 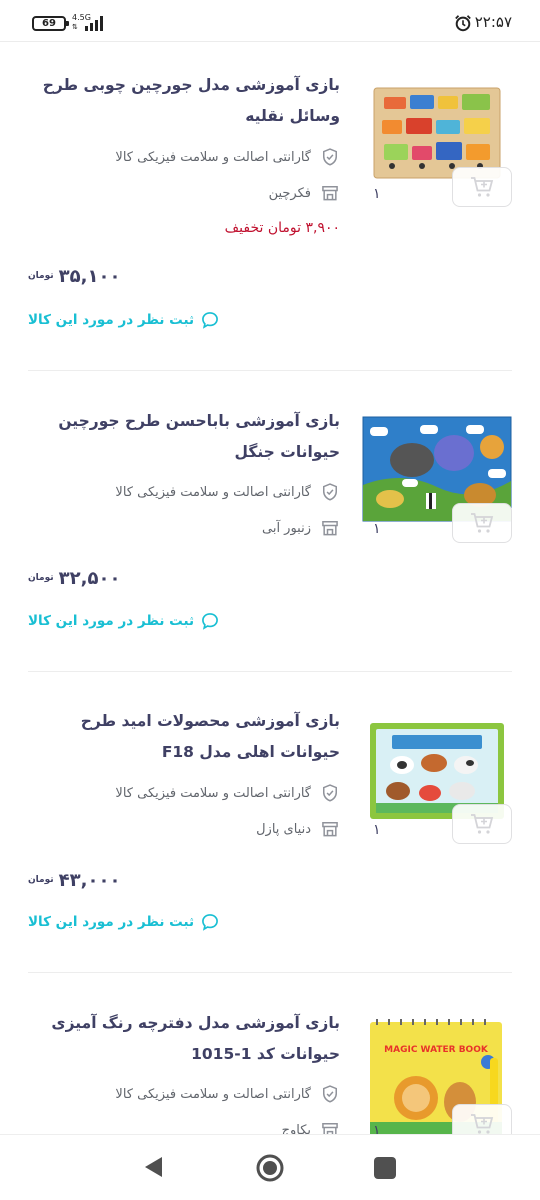 I want to click on seller-name: زنبور آبی, so click(x=286, y=528).